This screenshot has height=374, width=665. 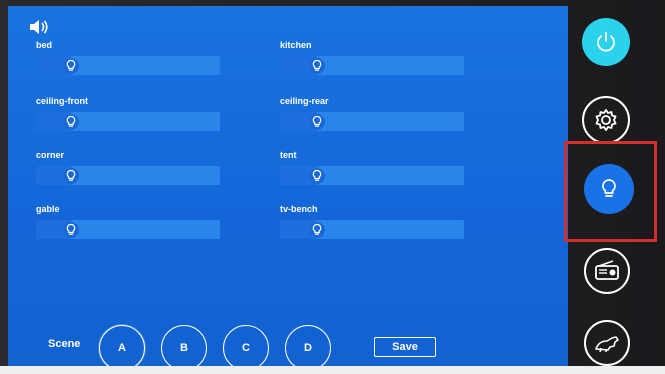 I want to click on gear-icon, so click(x=606, y=120).